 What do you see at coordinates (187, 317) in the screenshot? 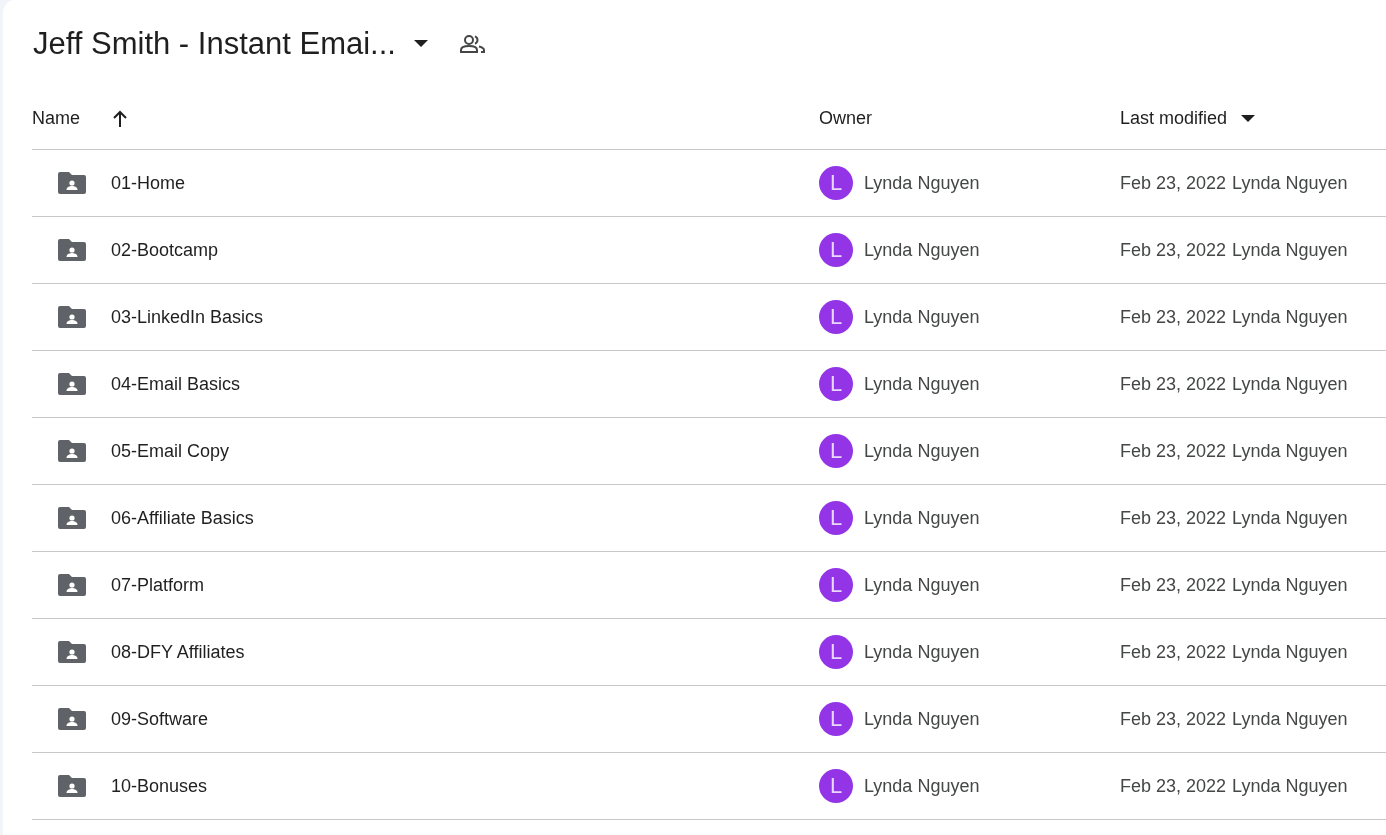
I see `folder-name: 03-LinkedIn Basics` at bounding box center [187, 317].